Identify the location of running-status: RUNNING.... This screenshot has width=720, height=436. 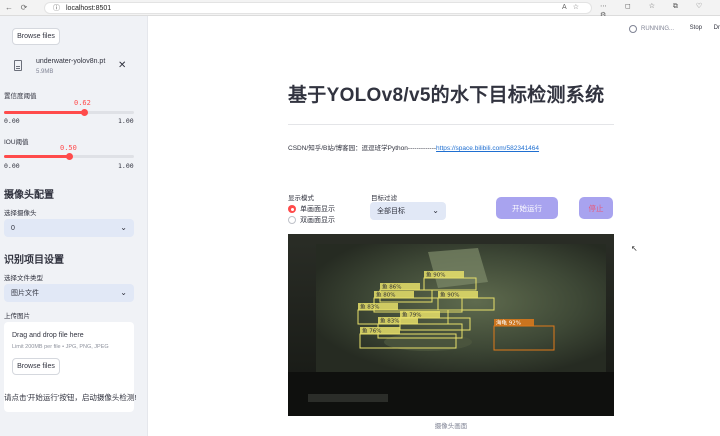
(651, 29).